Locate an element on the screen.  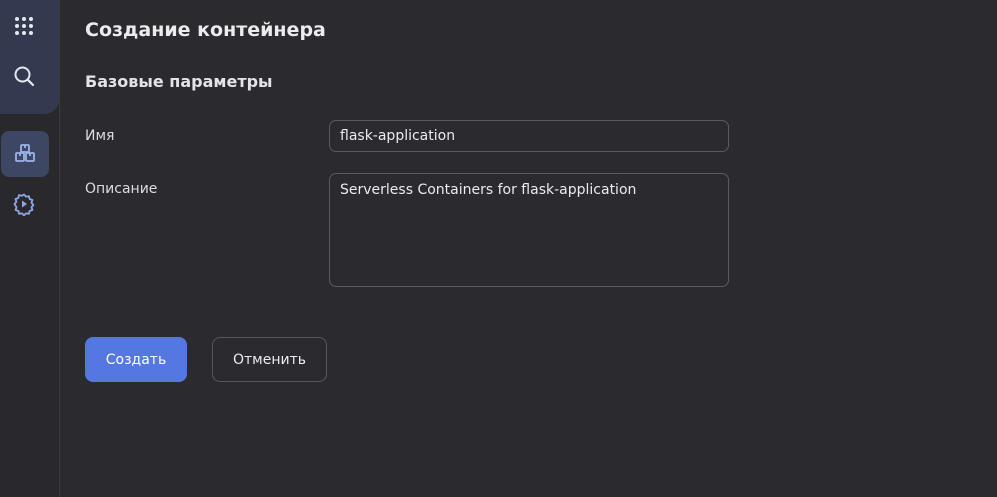
sidebar-item-containers is located at coordinates (25, 154).